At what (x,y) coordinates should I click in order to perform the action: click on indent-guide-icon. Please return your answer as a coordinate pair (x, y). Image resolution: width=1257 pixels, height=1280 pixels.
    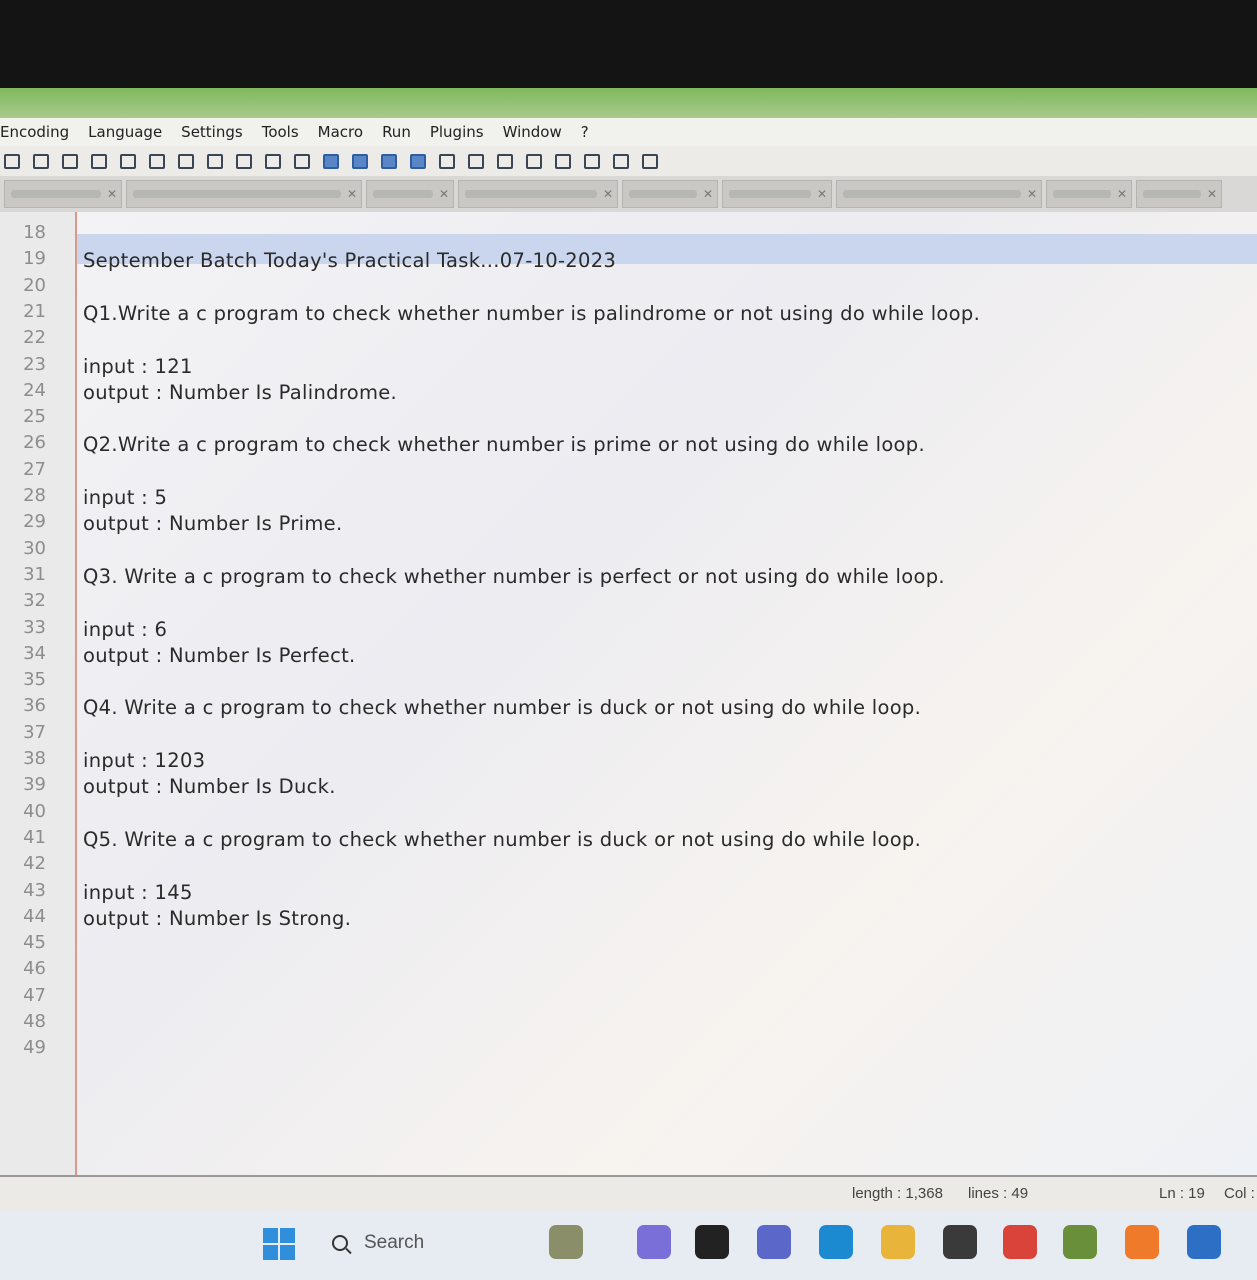
    Looking at the image, I should click on (389, 161).